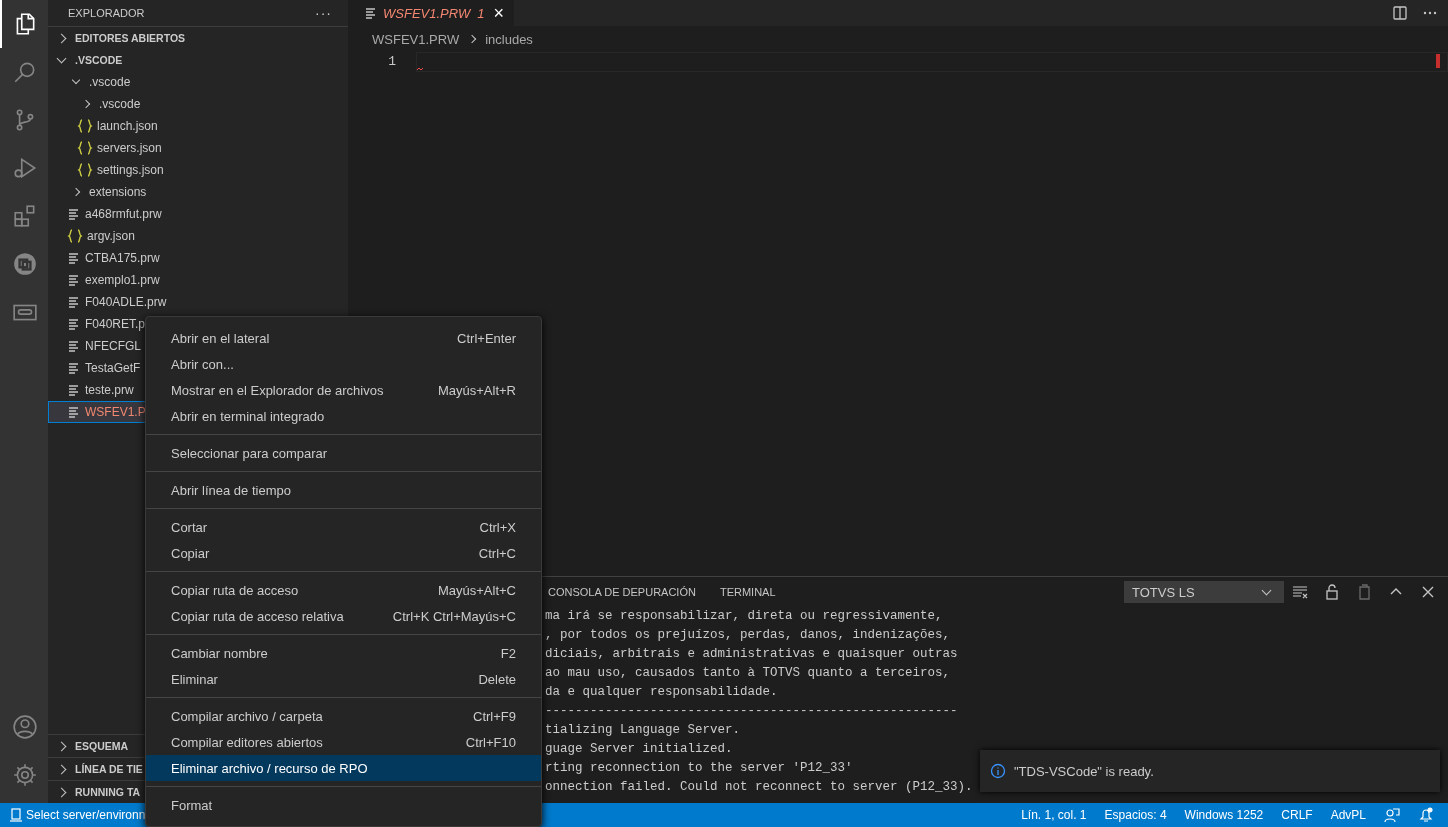 This screenshot has width=1448, height=827. I want to click on output-line: rting reconnection to the server 'P12_33', so click(699, 768).